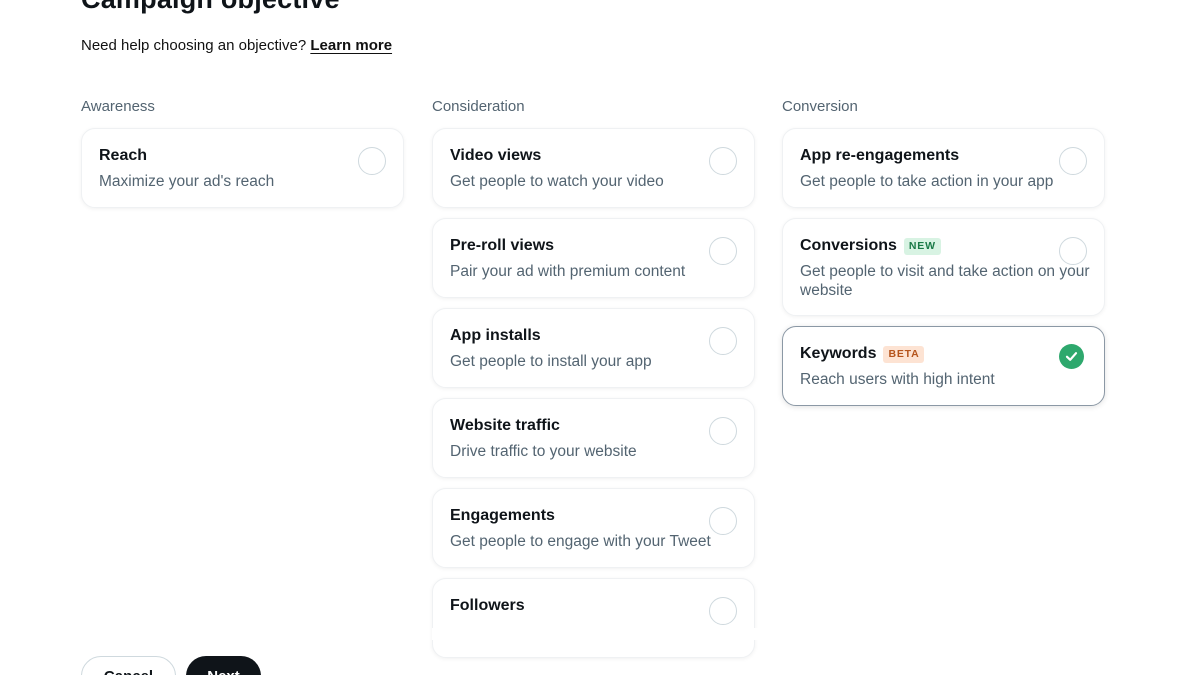 The height and width of the screenshot is (675, 1200). I want to click on card-title: Keywords, so click(838, 353).